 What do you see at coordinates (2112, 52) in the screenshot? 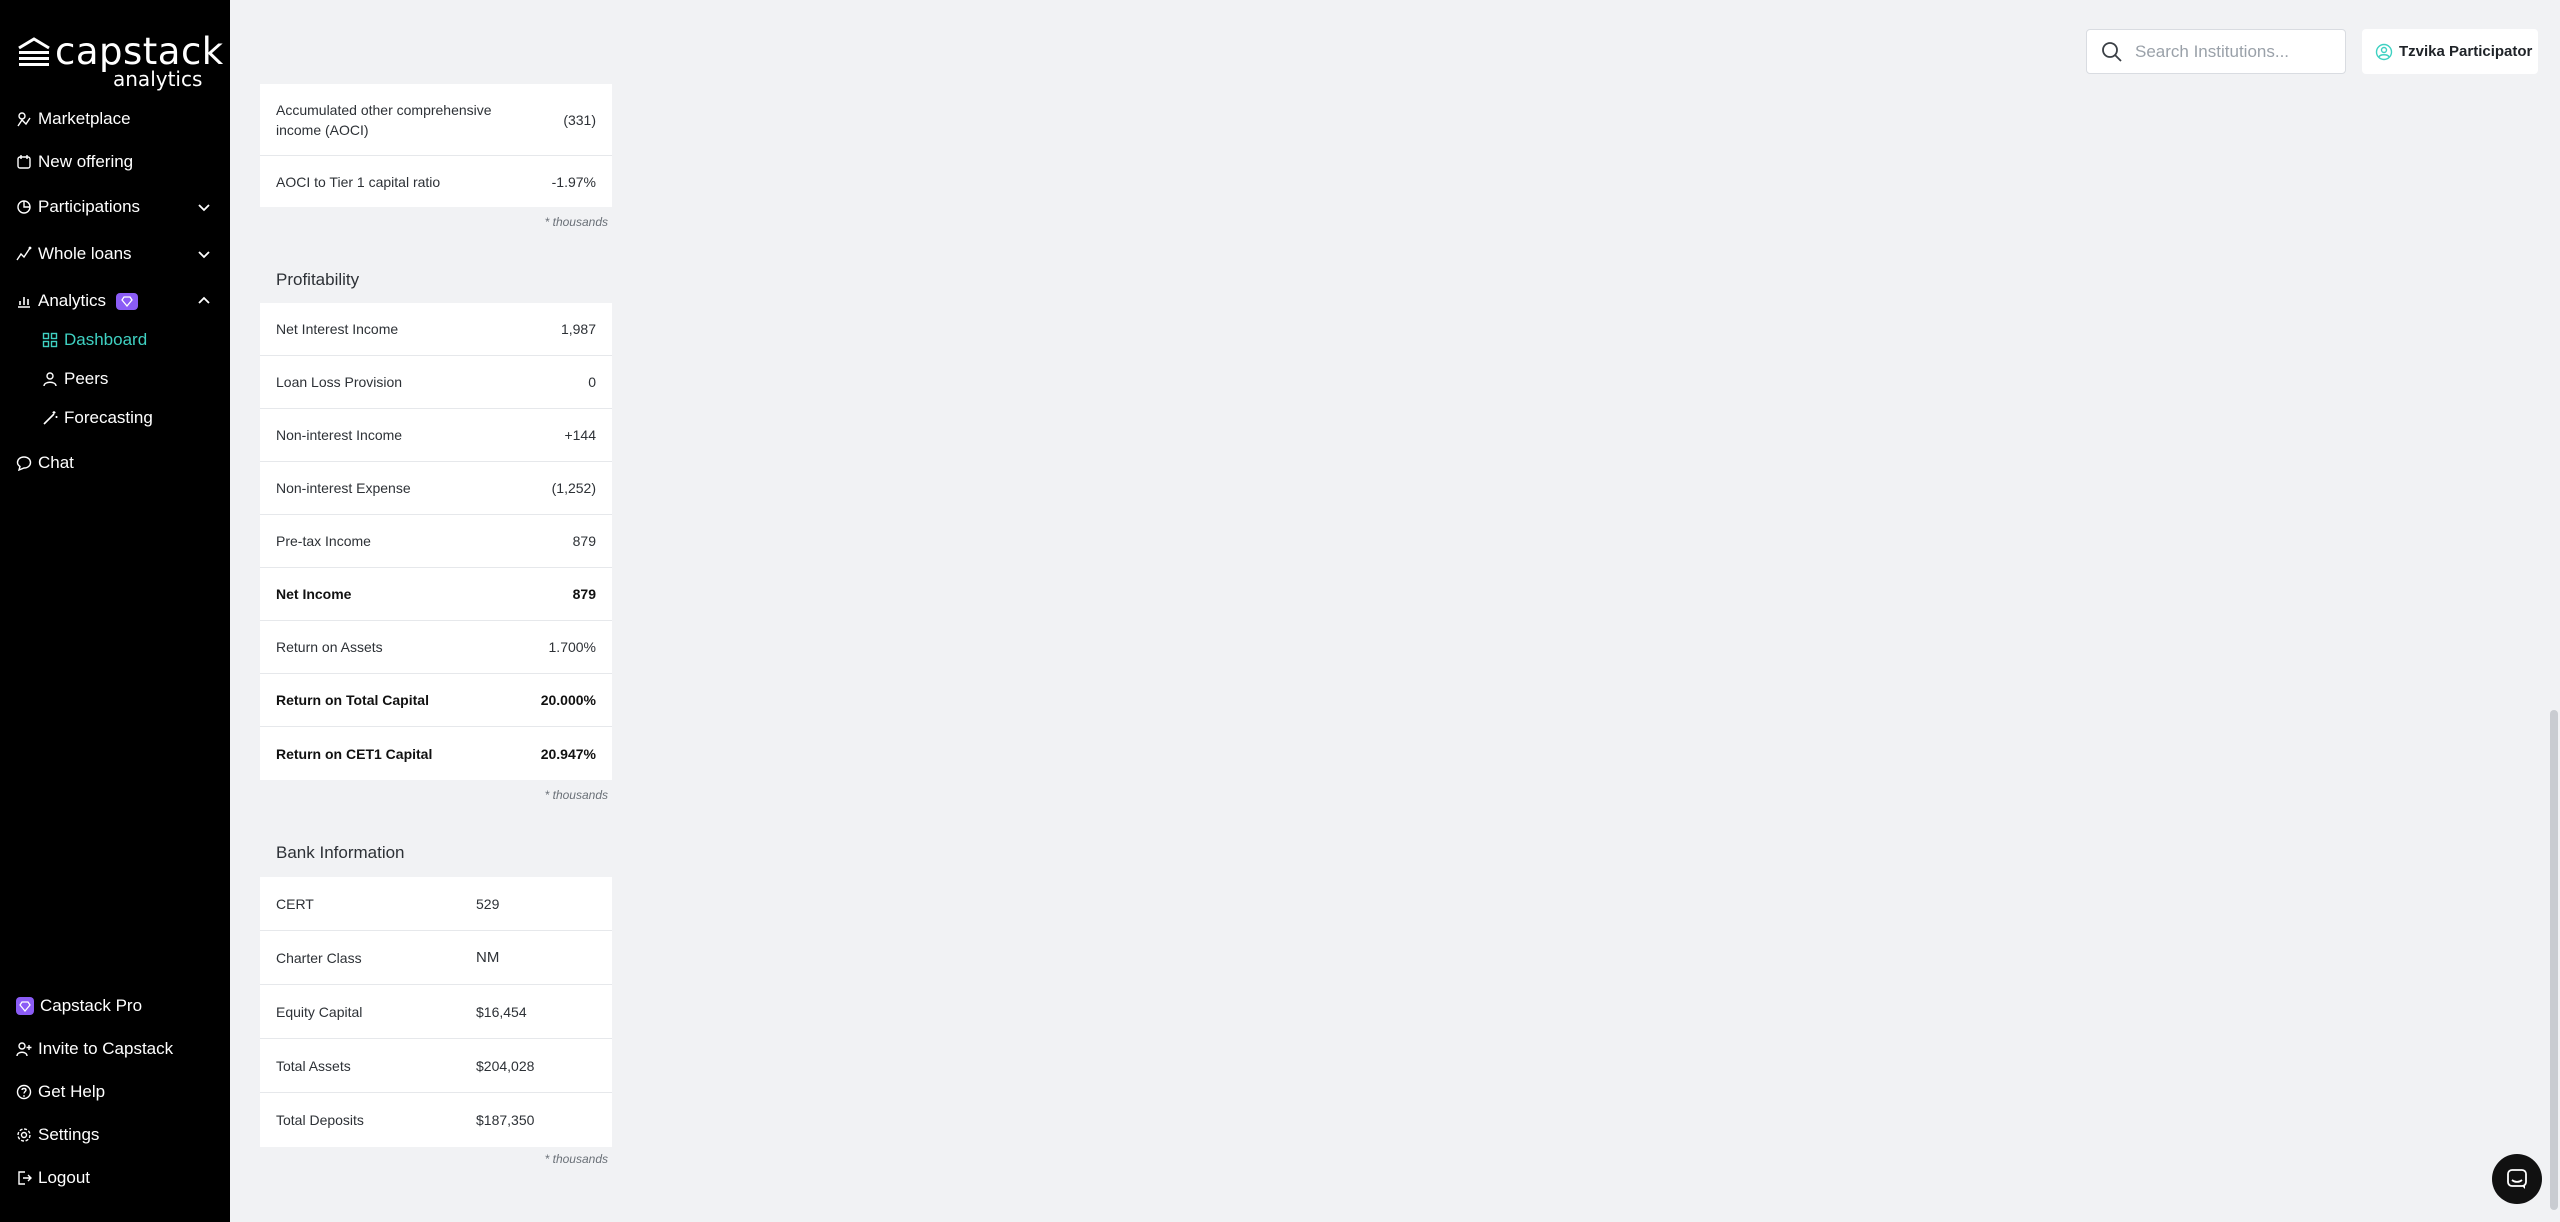
I see `search-icon` at bounding box center [2112, 52].